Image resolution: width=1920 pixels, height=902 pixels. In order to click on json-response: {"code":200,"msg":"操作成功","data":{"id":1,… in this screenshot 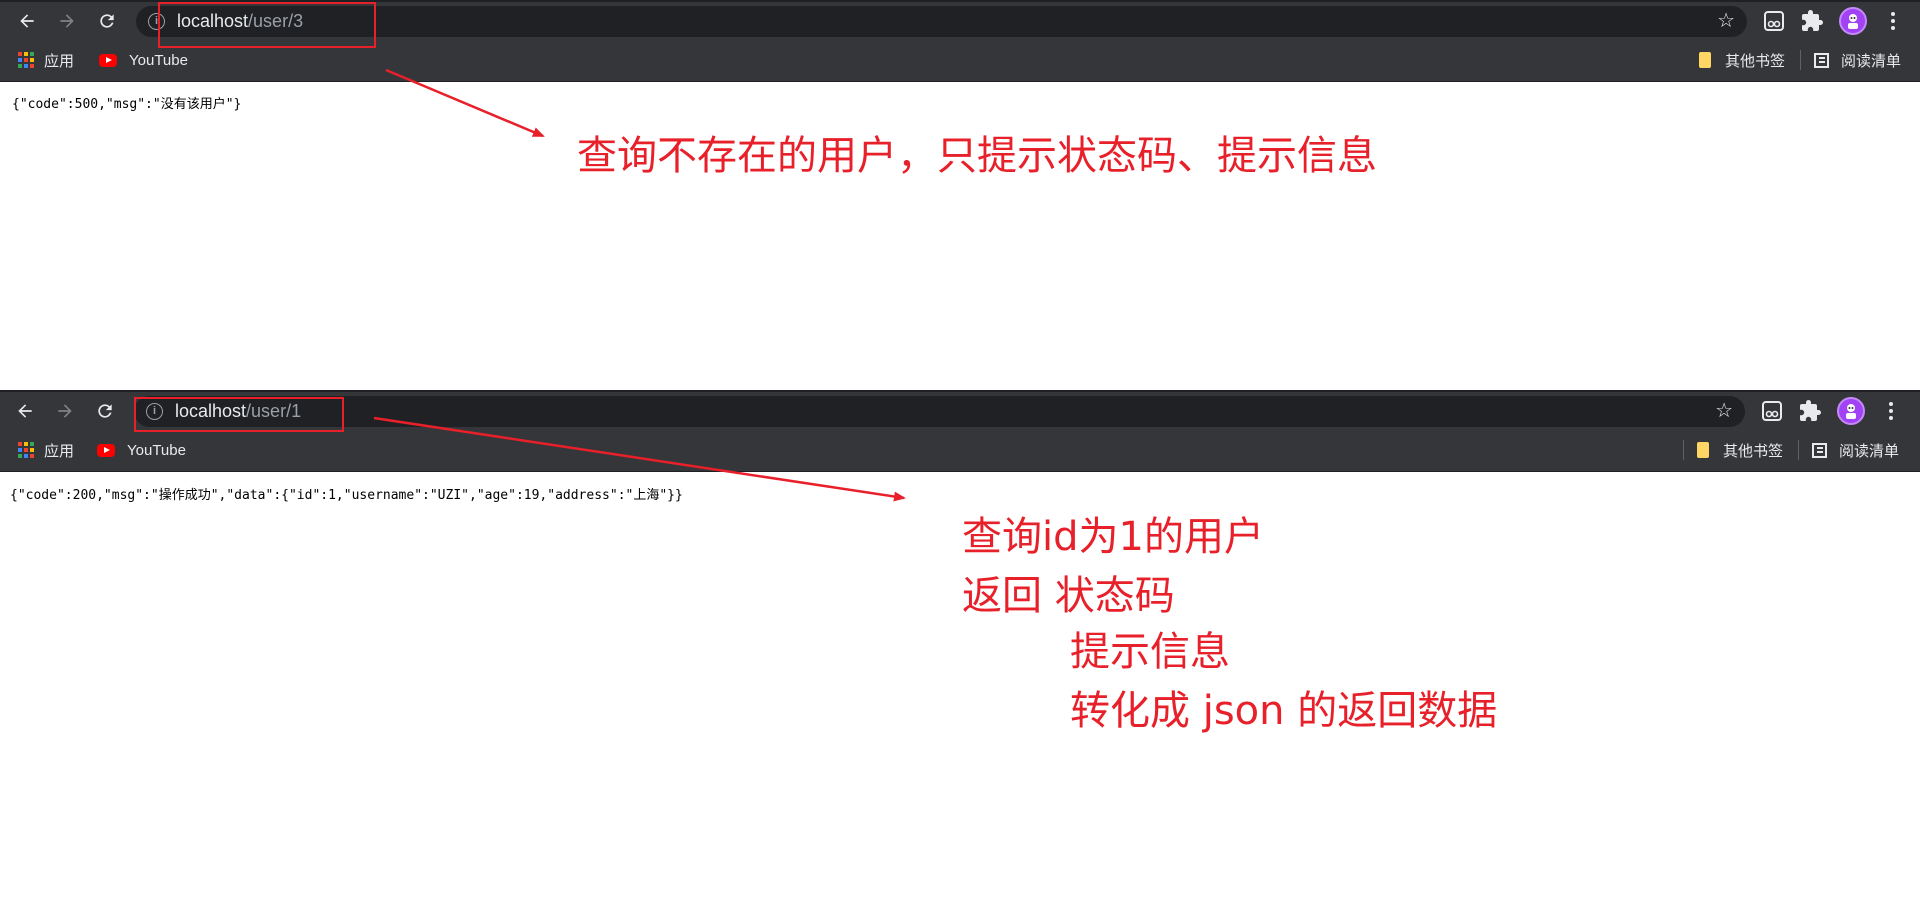, I will do `click(346, 495)`.